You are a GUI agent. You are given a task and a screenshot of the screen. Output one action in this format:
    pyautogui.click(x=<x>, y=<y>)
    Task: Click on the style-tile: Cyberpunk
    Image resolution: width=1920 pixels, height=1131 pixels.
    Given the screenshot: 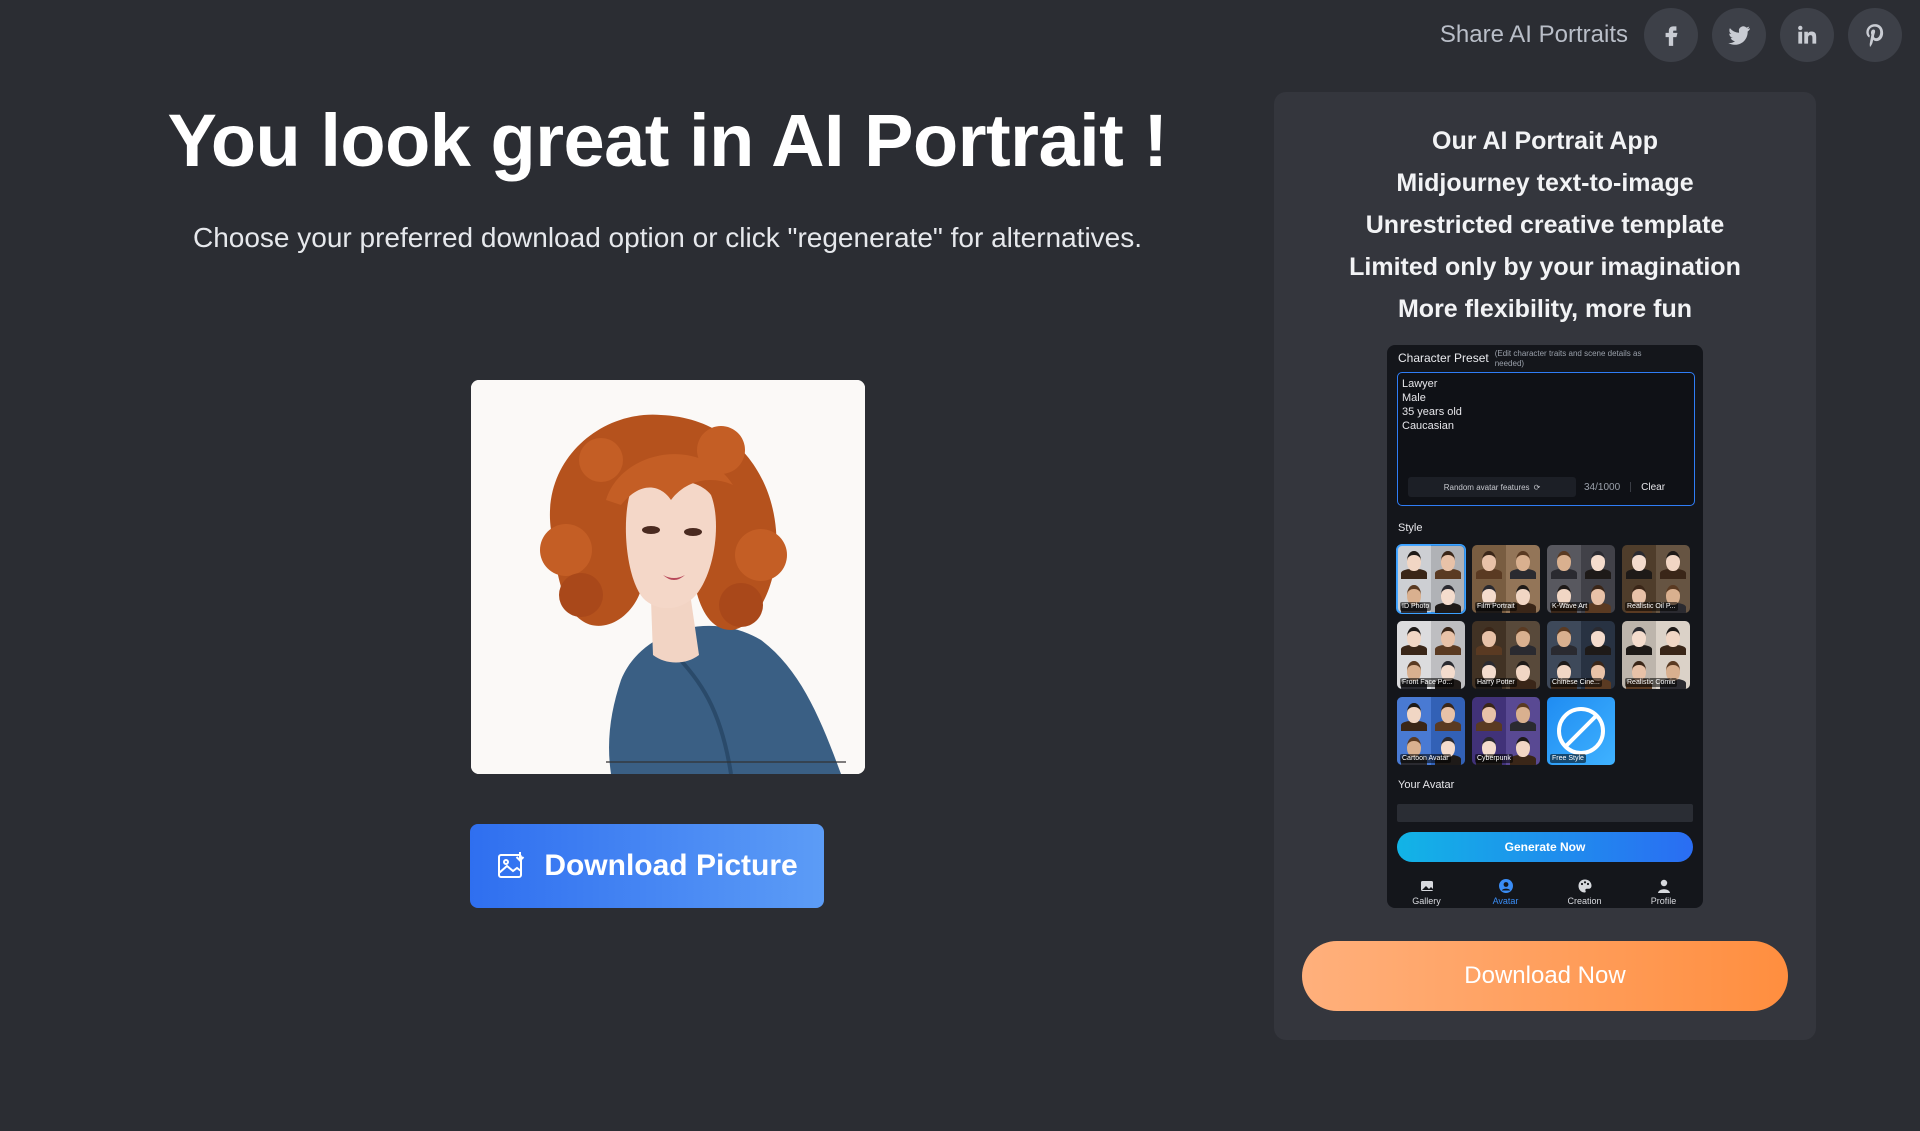 What is the action you would take?
    pyautogui.click(x=1506, y=731)
    